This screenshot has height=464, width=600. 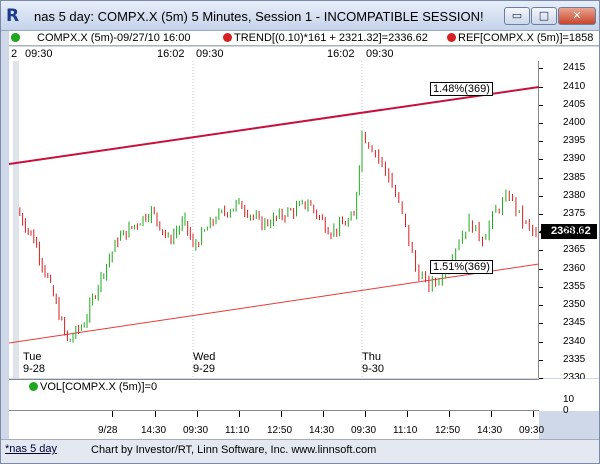 I want to click on price-axis-tick-label: 2340, so click(x=574, y=341).